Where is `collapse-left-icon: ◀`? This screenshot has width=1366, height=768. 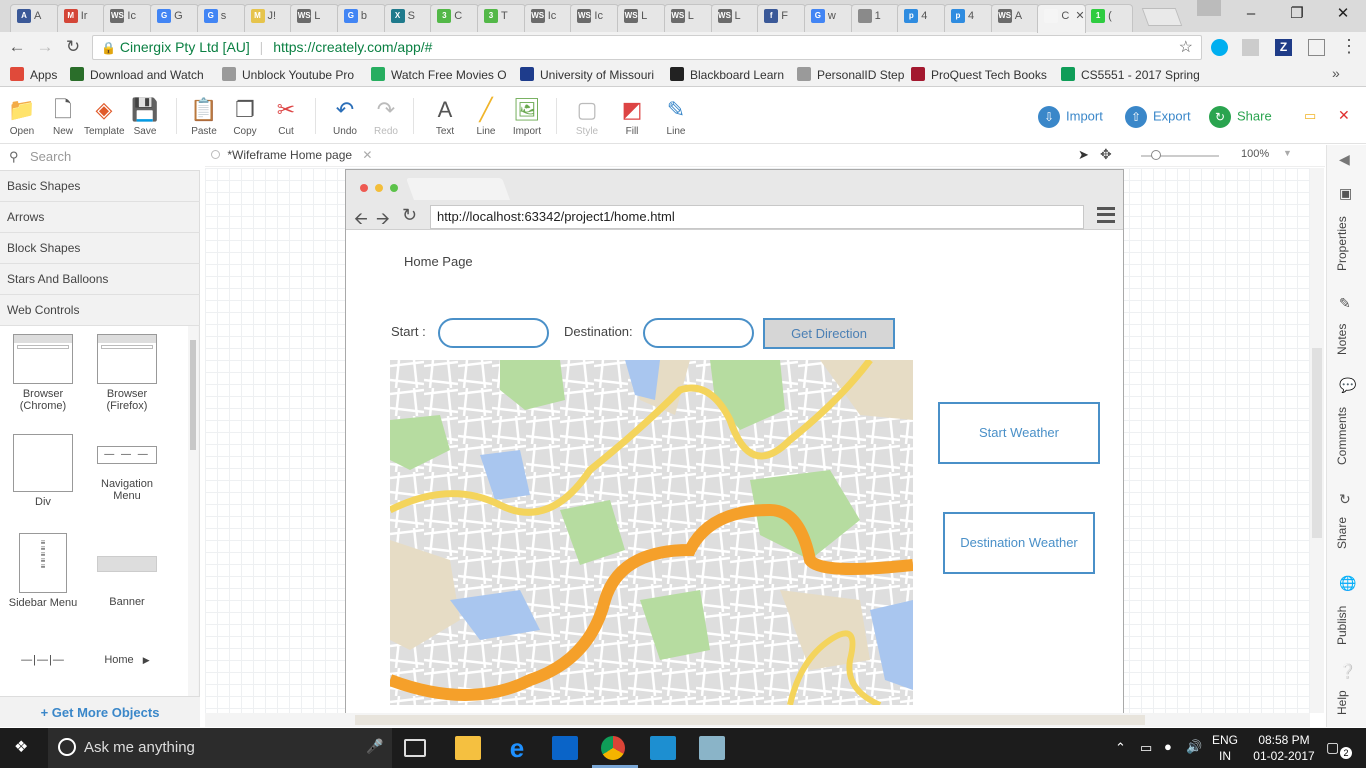 collapse-left-icon: ◀ is located at coordinates (1344, 159).